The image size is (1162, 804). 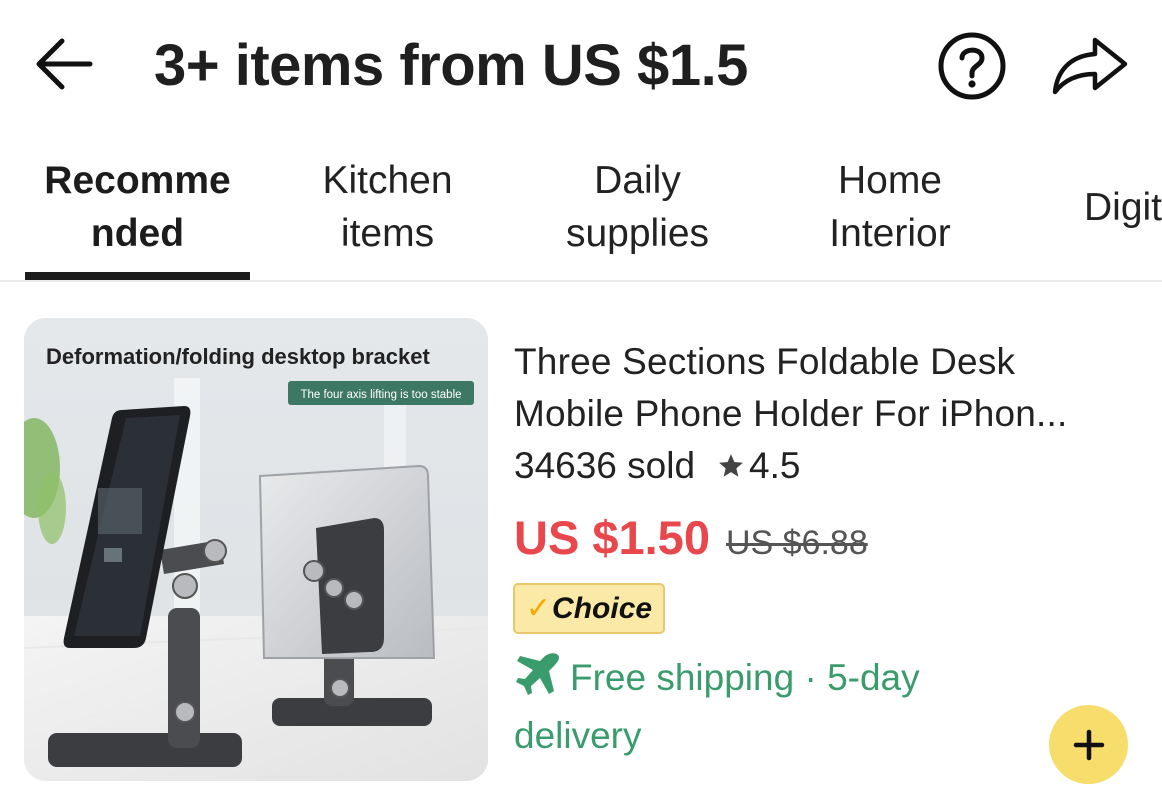 I want to click on original-price: US $6.88, so click(x=796, y=543).